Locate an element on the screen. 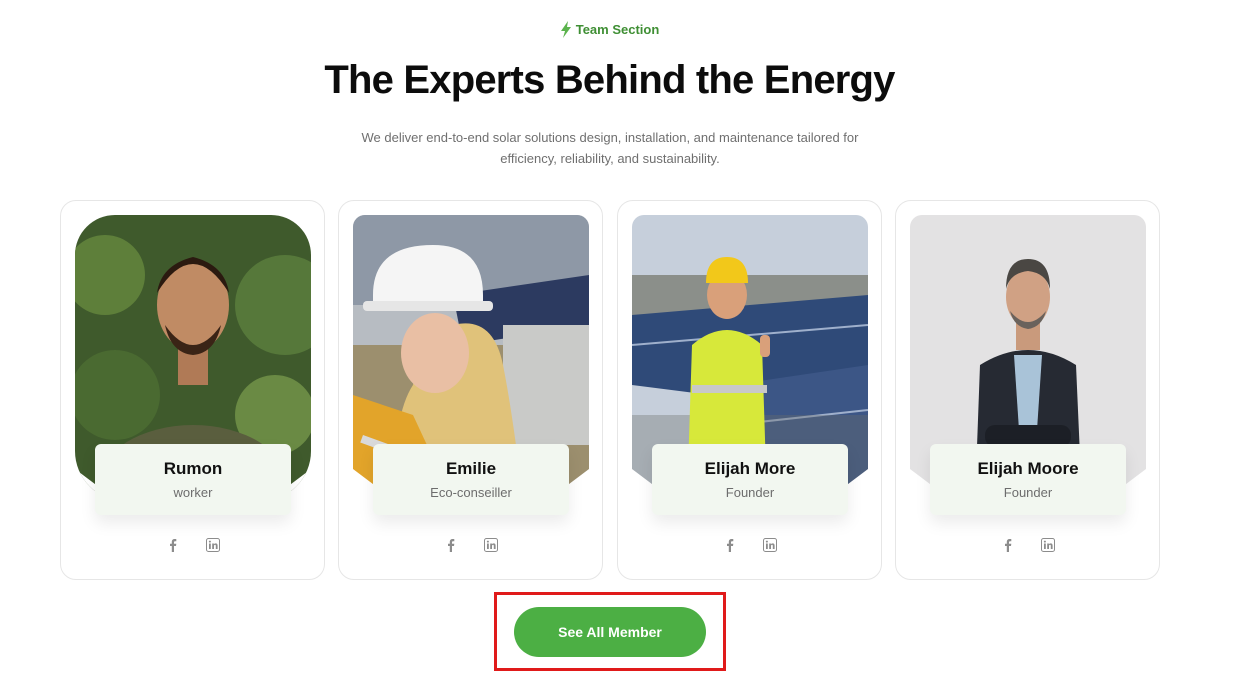 Image resolution: width=1249 pixels, height=695 pixels. member-name: Emilie is located at coordinates (471, 468).